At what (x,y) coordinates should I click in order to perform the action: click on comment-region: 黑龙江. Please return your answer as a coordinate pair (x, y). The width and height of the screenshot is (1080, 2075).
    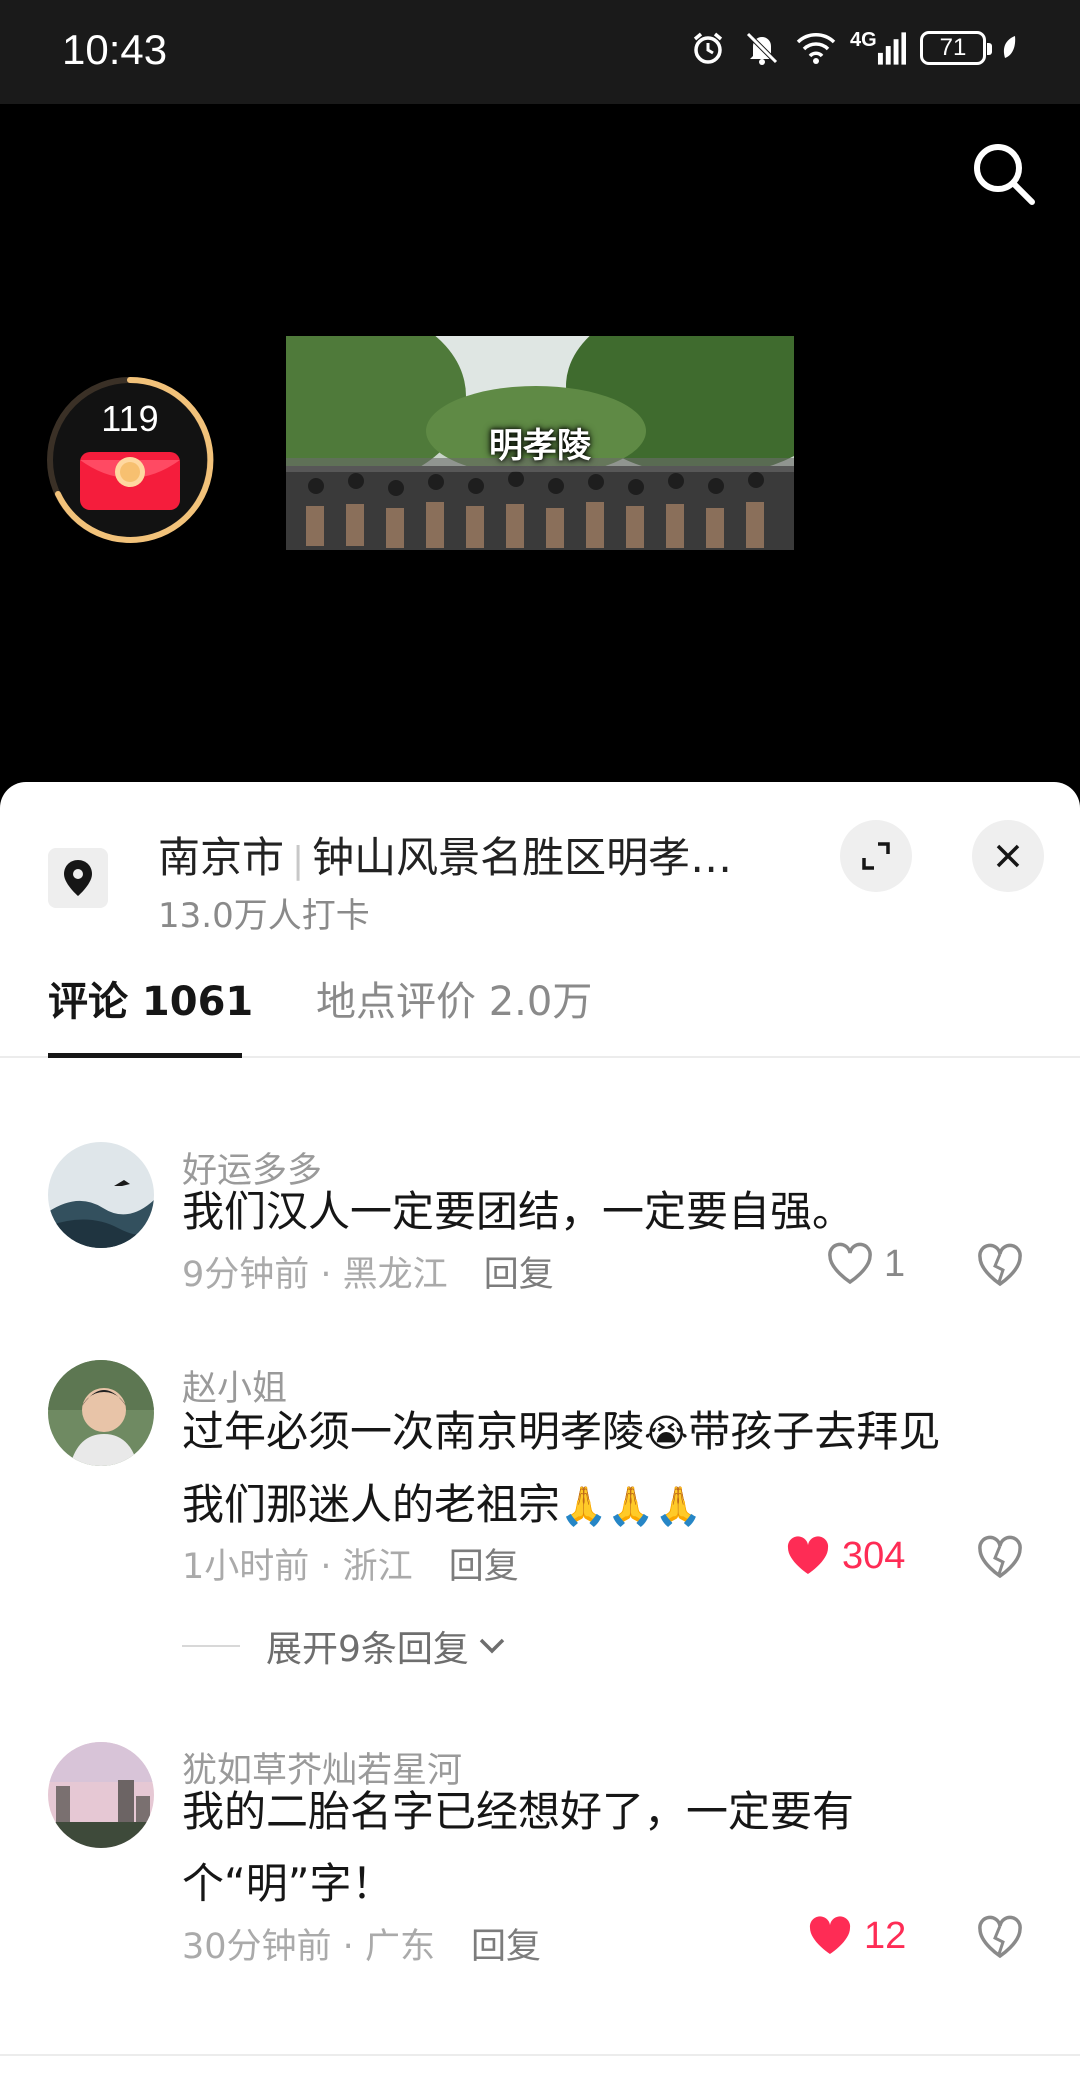
    Looking at the image, I should click on (395, 1275).